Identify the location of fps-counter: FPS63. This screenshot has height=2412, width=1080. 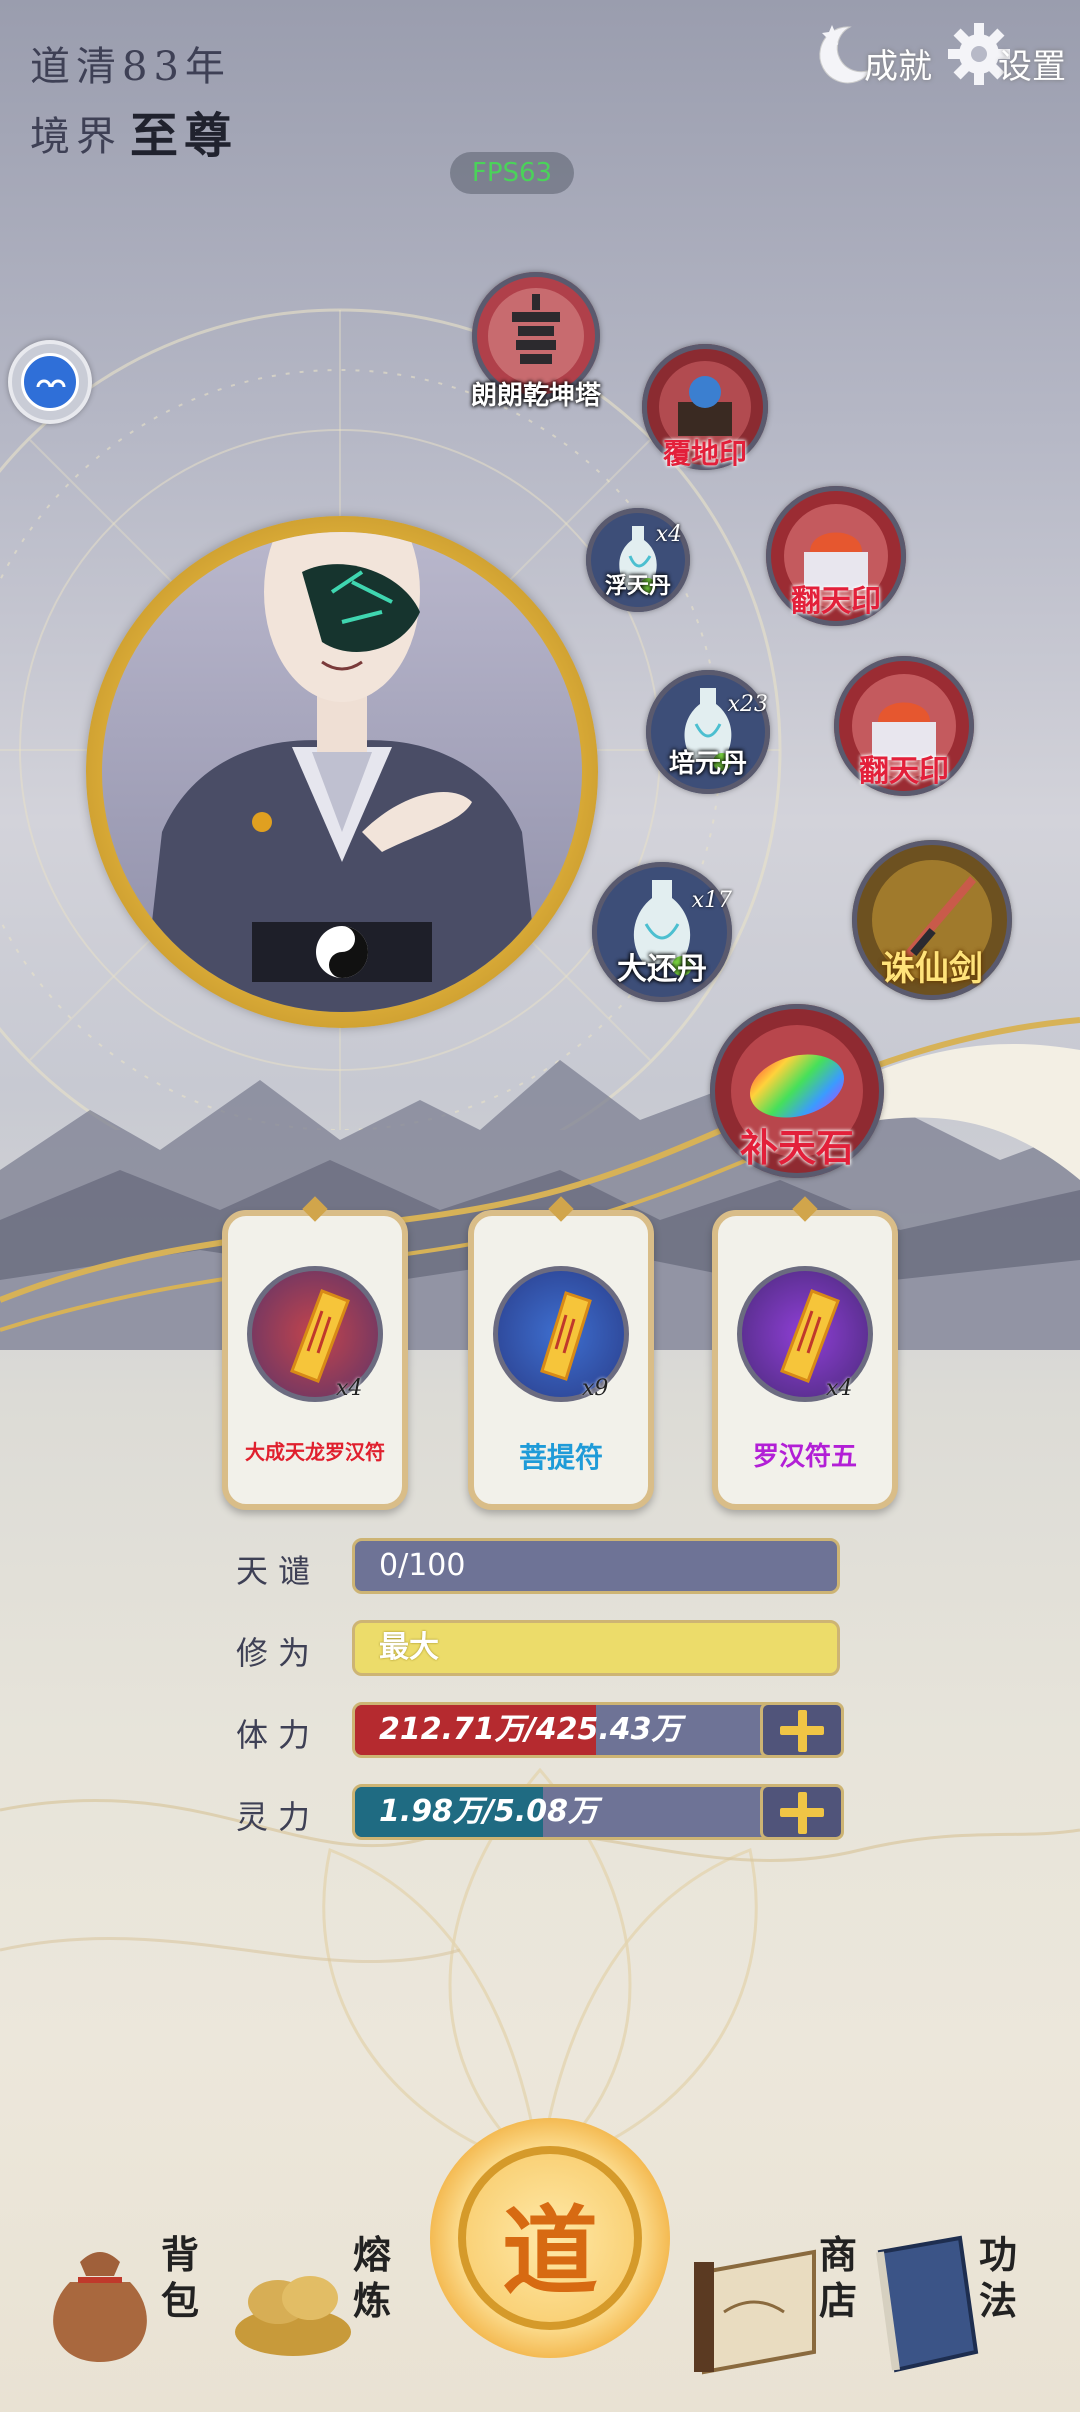
(512, 173).